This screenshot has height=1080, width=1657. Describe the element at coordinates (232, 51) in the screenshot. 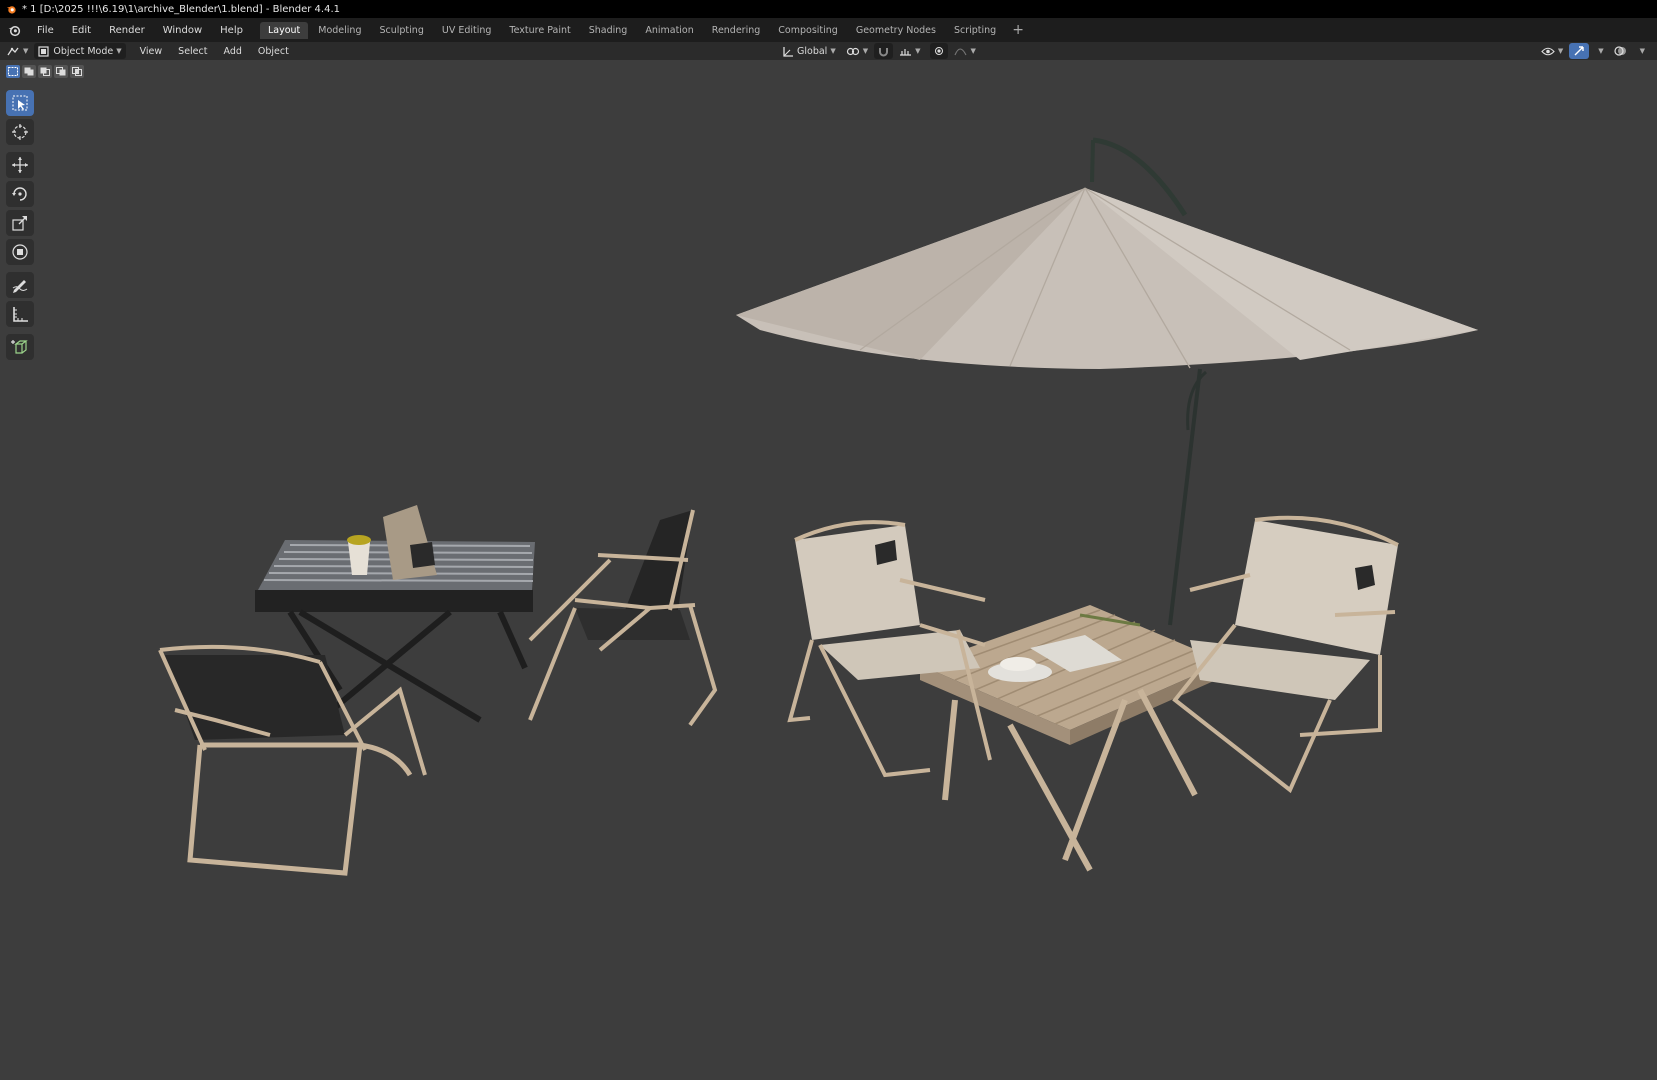

I see `header-menu-add: Add` at that location.